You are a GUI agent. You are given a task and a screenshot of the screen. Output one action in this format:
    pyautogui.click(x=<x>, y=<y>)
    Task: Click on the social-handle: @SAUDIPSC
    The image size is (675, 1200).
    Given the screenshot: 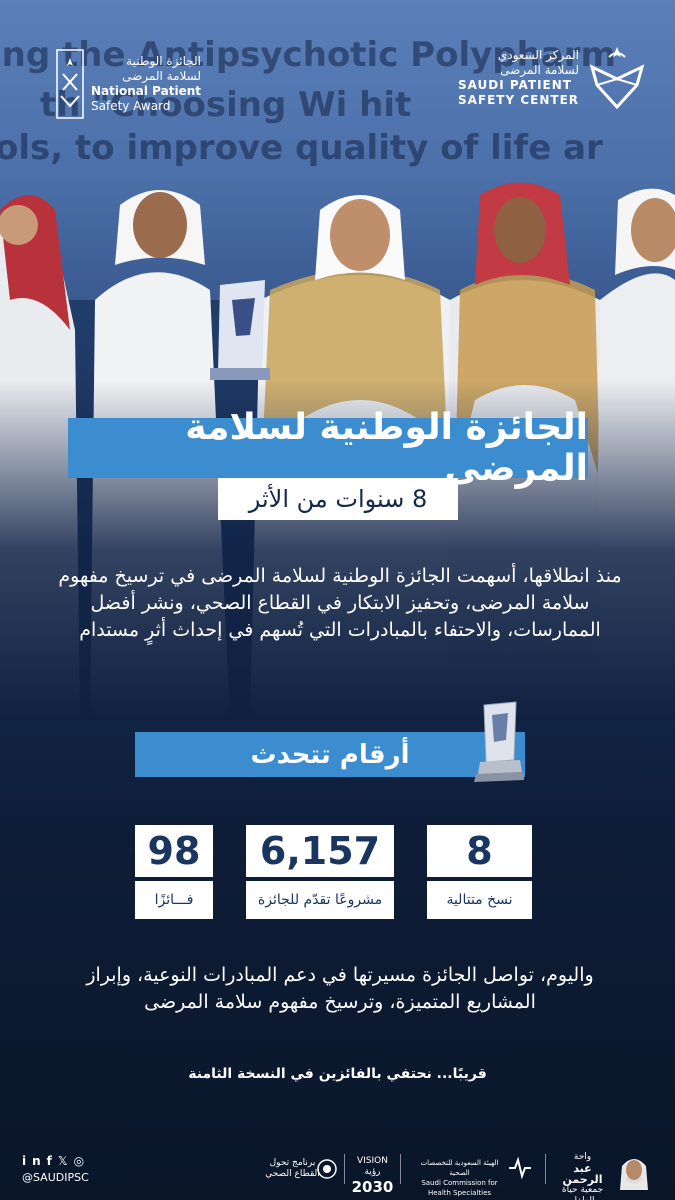 What is the action you would take?
    pyautogui.click(x=56, y=1177)
    